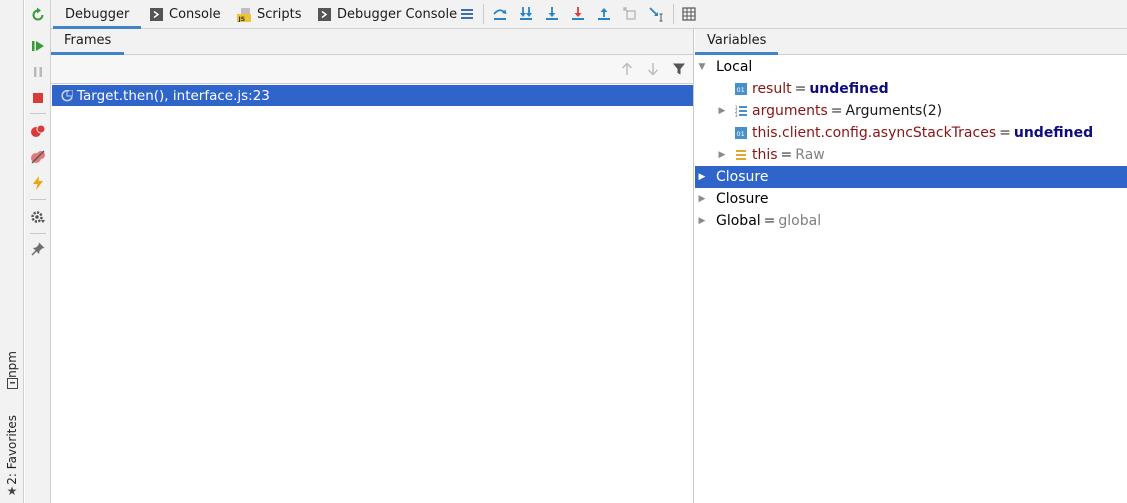  I want to click on tab-variables: Variables, so click(737, 42).